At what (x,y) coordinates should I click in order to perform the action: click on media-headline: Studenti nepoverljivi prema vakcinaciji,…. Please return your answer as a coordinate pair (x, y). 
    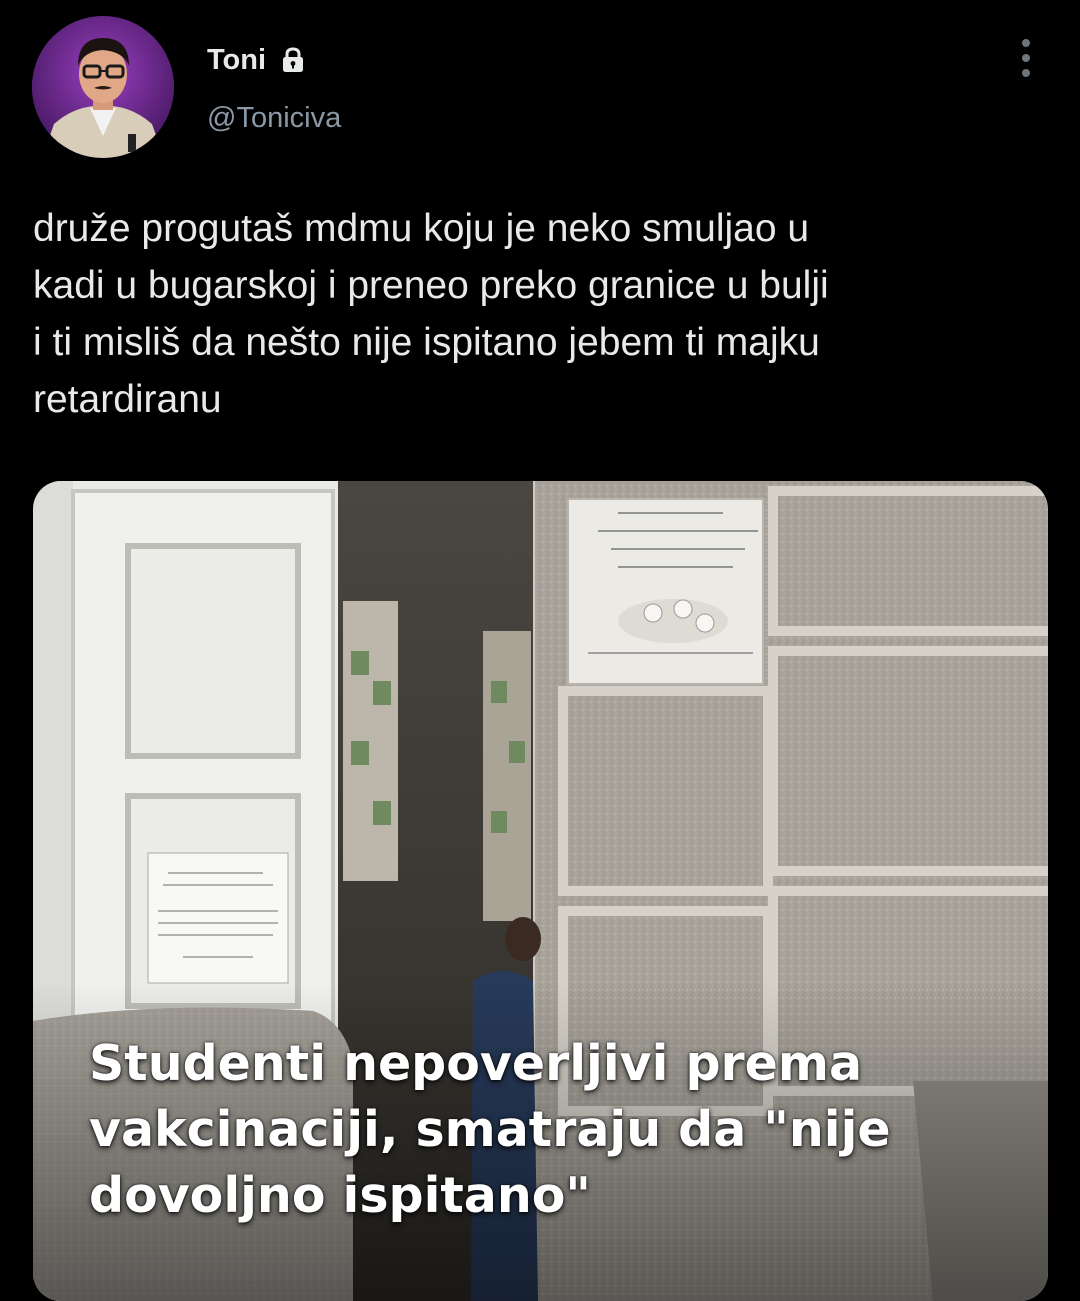
    Looking at the image, I should click on (490, 1129).